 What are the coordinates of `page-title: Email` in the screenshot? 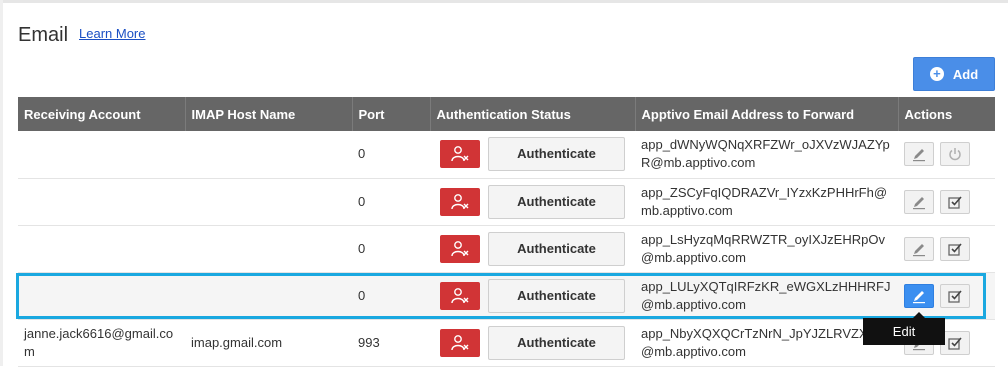 It's located at (43, 35).